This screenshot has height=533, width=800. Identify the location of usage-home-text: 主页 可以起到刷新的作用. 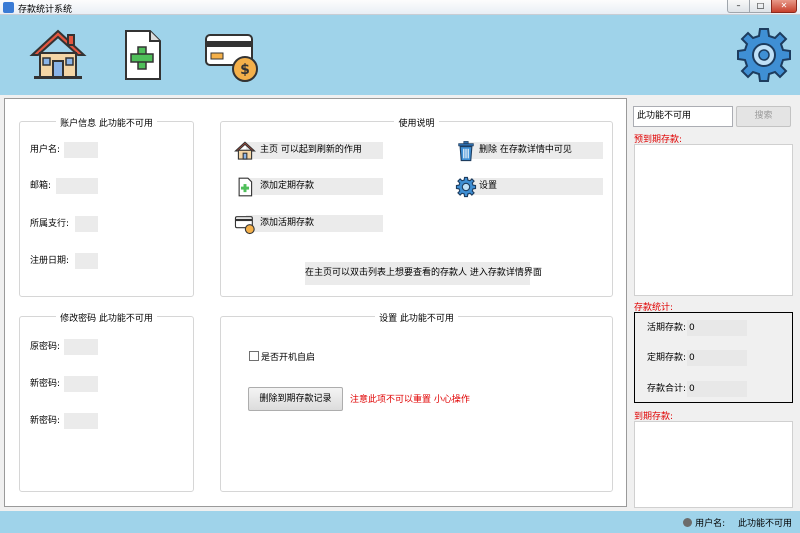
(311, 150).